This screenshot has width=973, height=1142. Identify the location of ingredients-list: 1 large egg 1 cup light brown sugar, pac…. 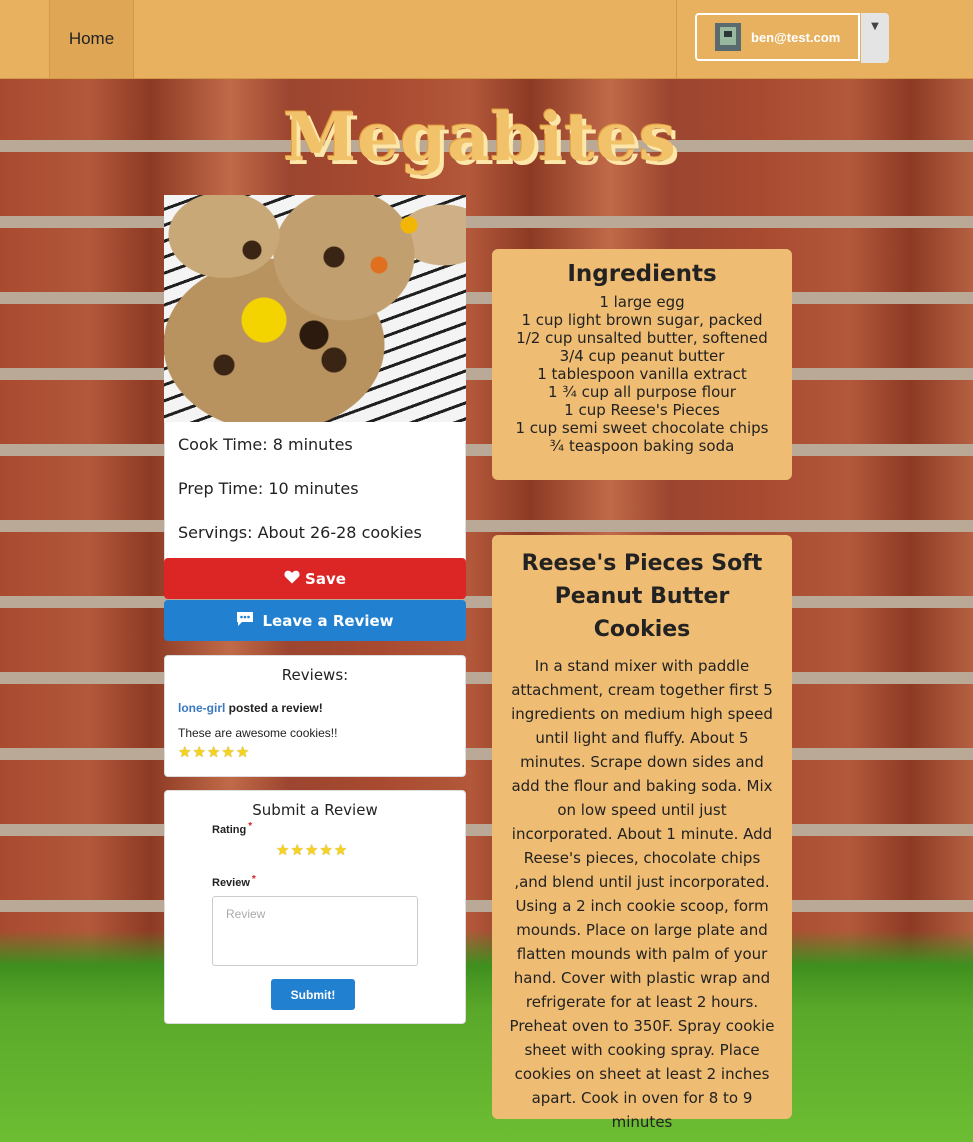
(642, 374).